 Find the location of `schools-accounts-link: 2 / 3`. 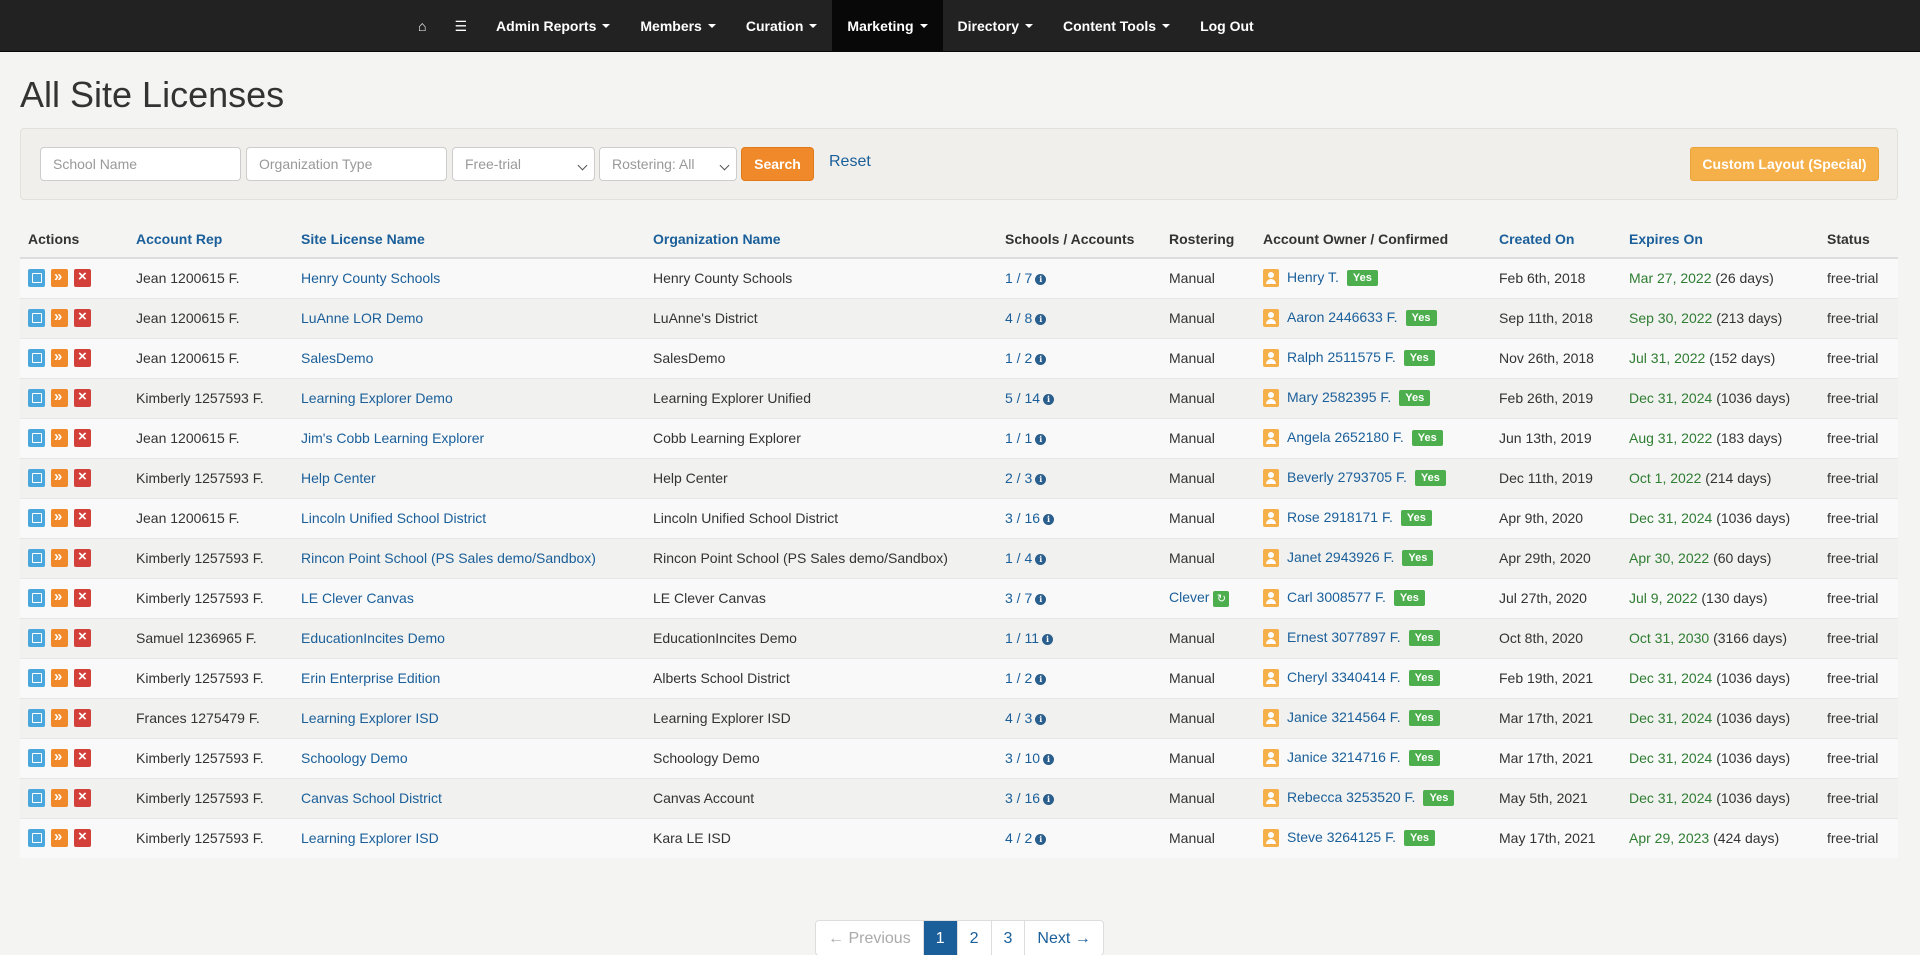

schools-accounts-link: 2 / 3 is located at coordinates (1018, 478).